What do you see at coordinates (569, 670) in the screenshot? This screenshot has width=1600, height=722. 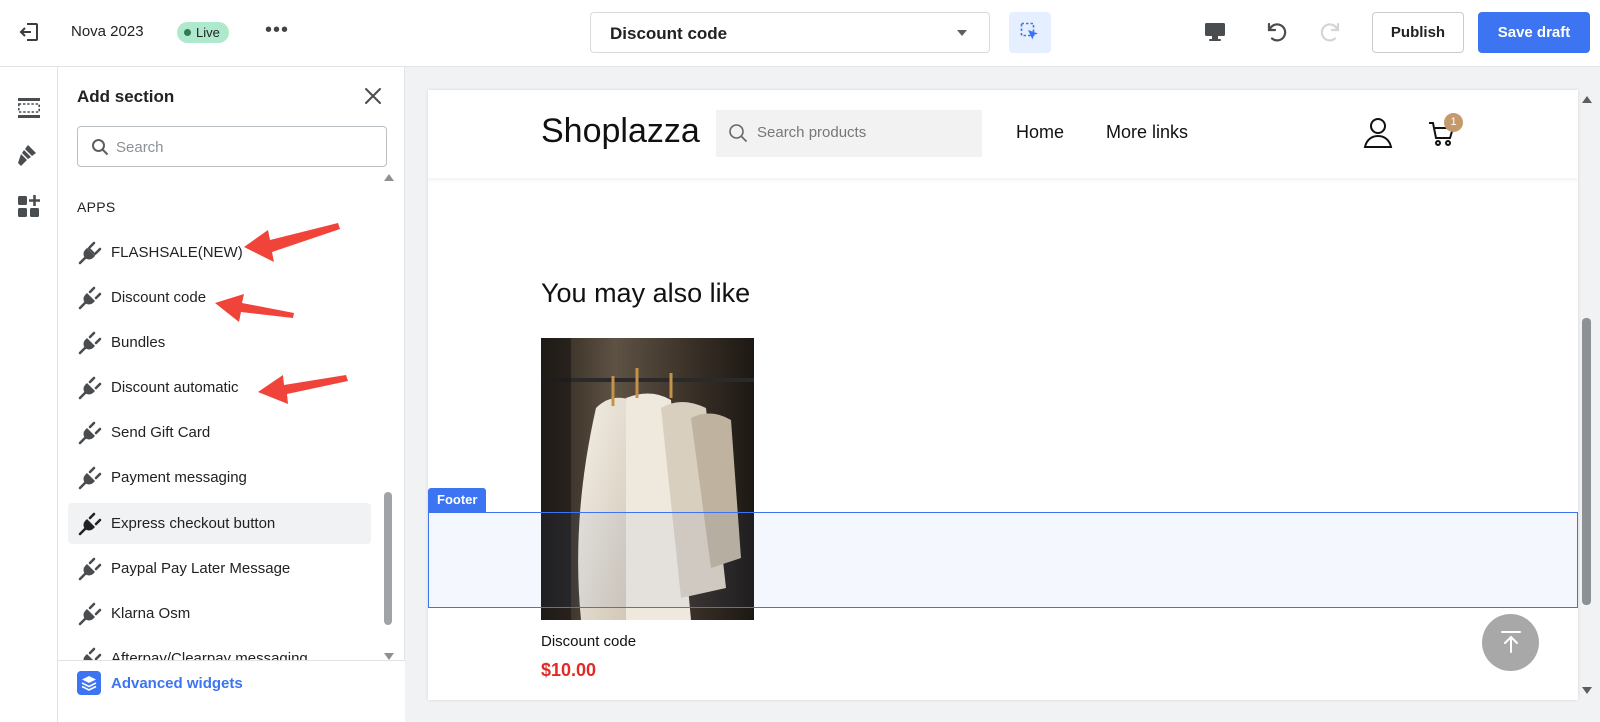 I see `product-price: $10.00` at bounding box center [569, 670].